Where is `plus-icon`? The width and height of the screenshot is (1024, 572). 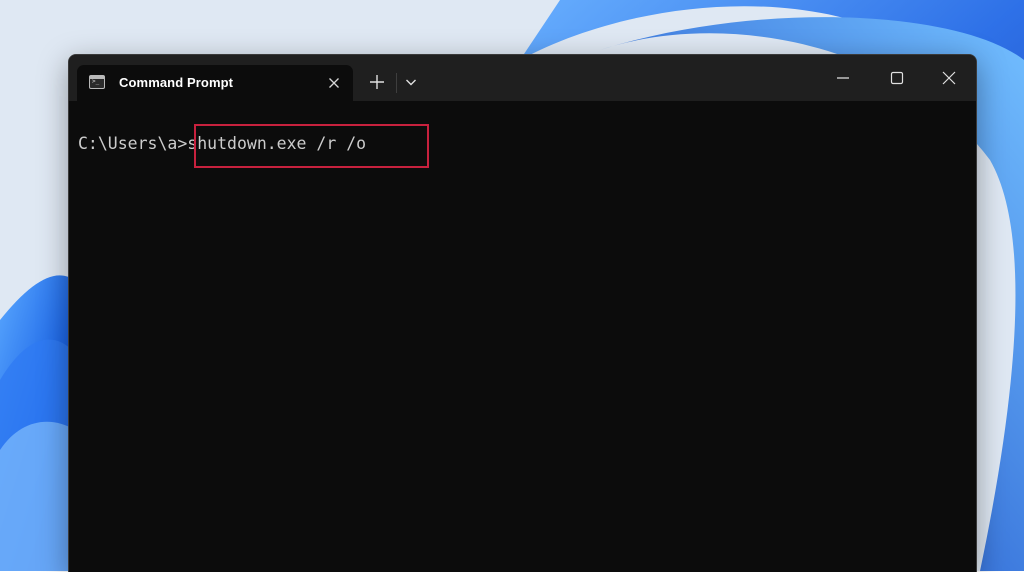
plus-icon is located at coordinates (377, 82).